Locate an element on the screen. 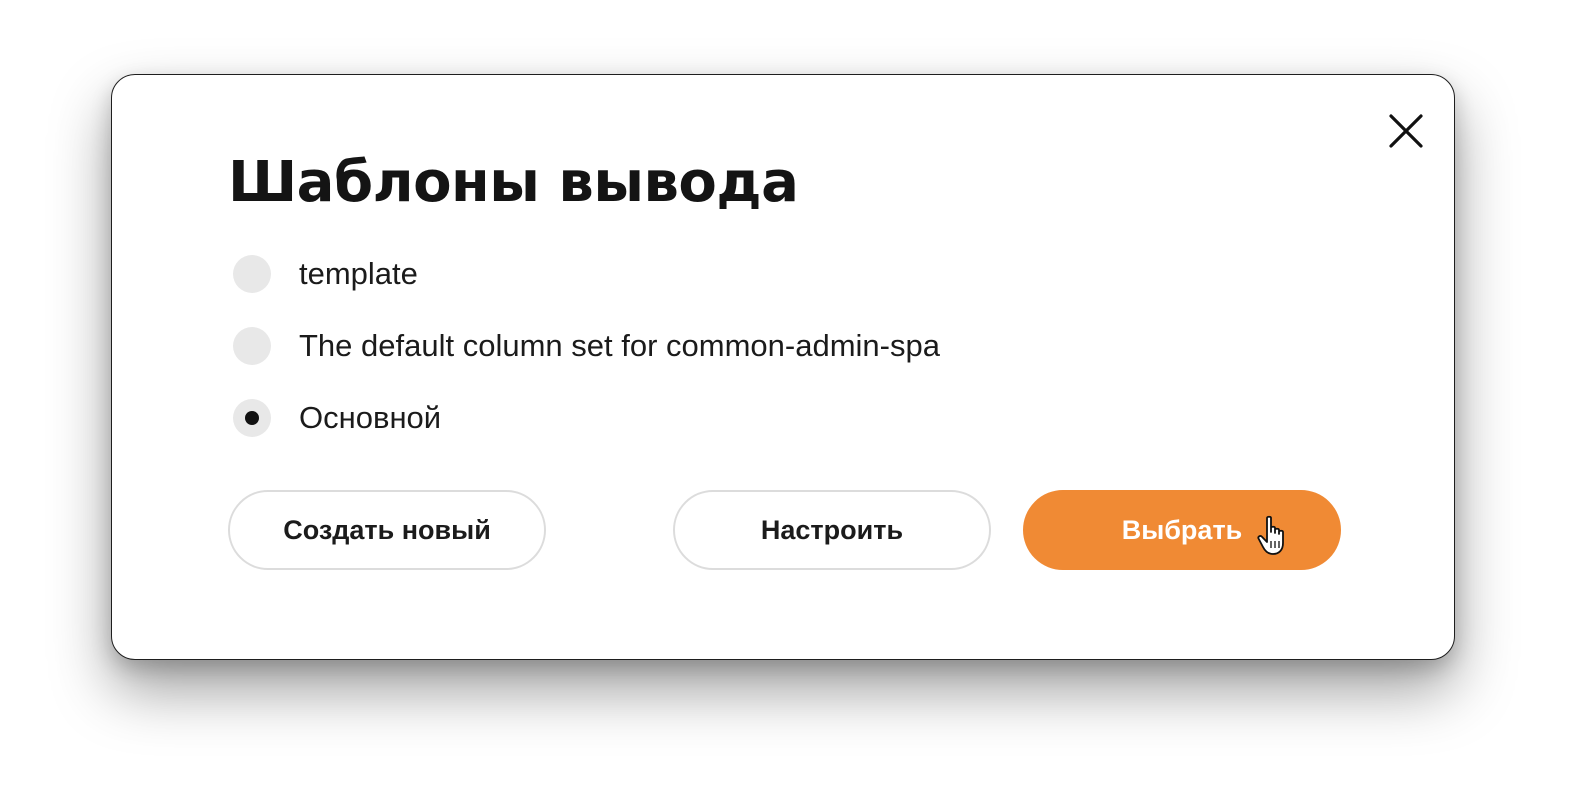 This screenshot has width=1576, height=812. radio-button-checked is located at coordinates (252, 418).